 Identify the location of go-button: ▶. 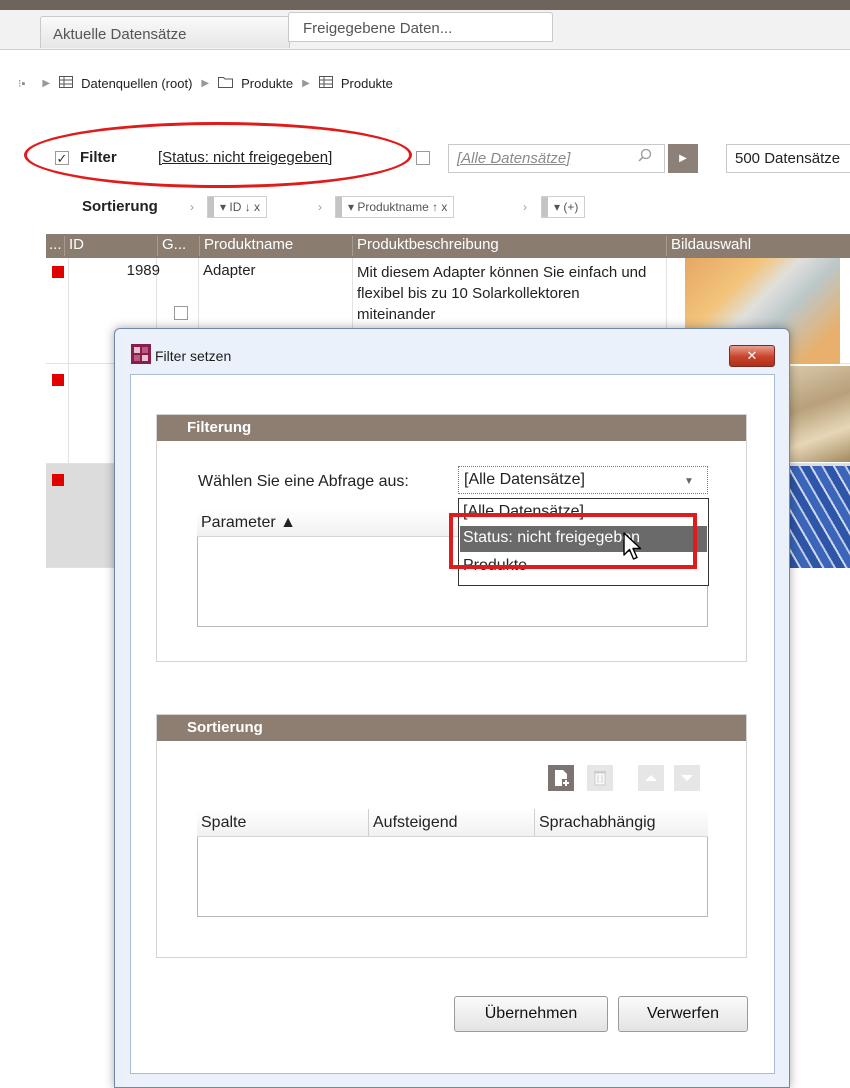
(683, 158).